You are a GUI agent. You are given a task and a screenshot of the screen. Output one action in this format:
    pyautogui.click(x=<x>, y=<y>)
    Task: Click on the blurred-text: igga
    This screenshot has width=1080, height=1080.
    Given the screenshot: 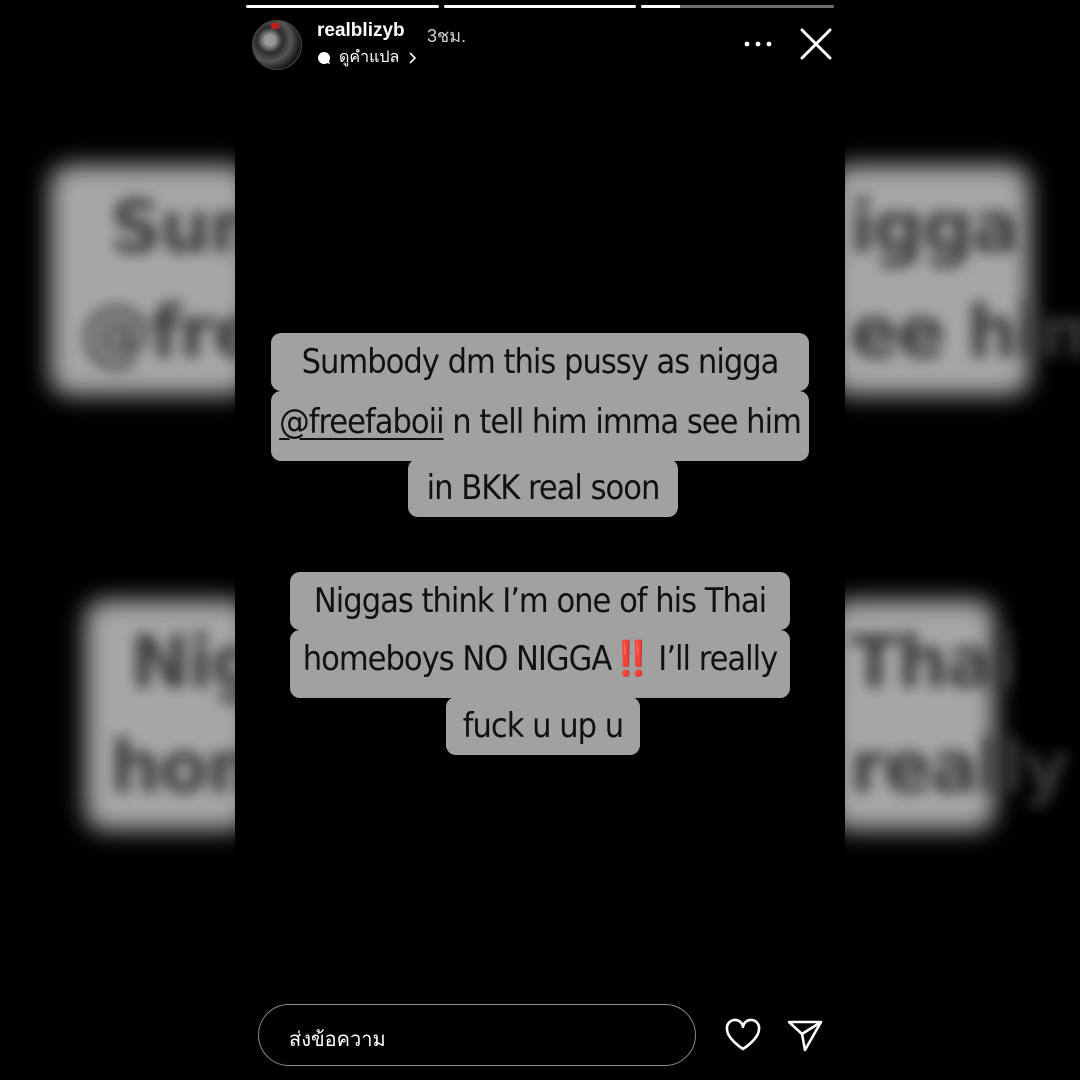 What is the action you would take?
    pyautogui.click(x=935, y=227)
    